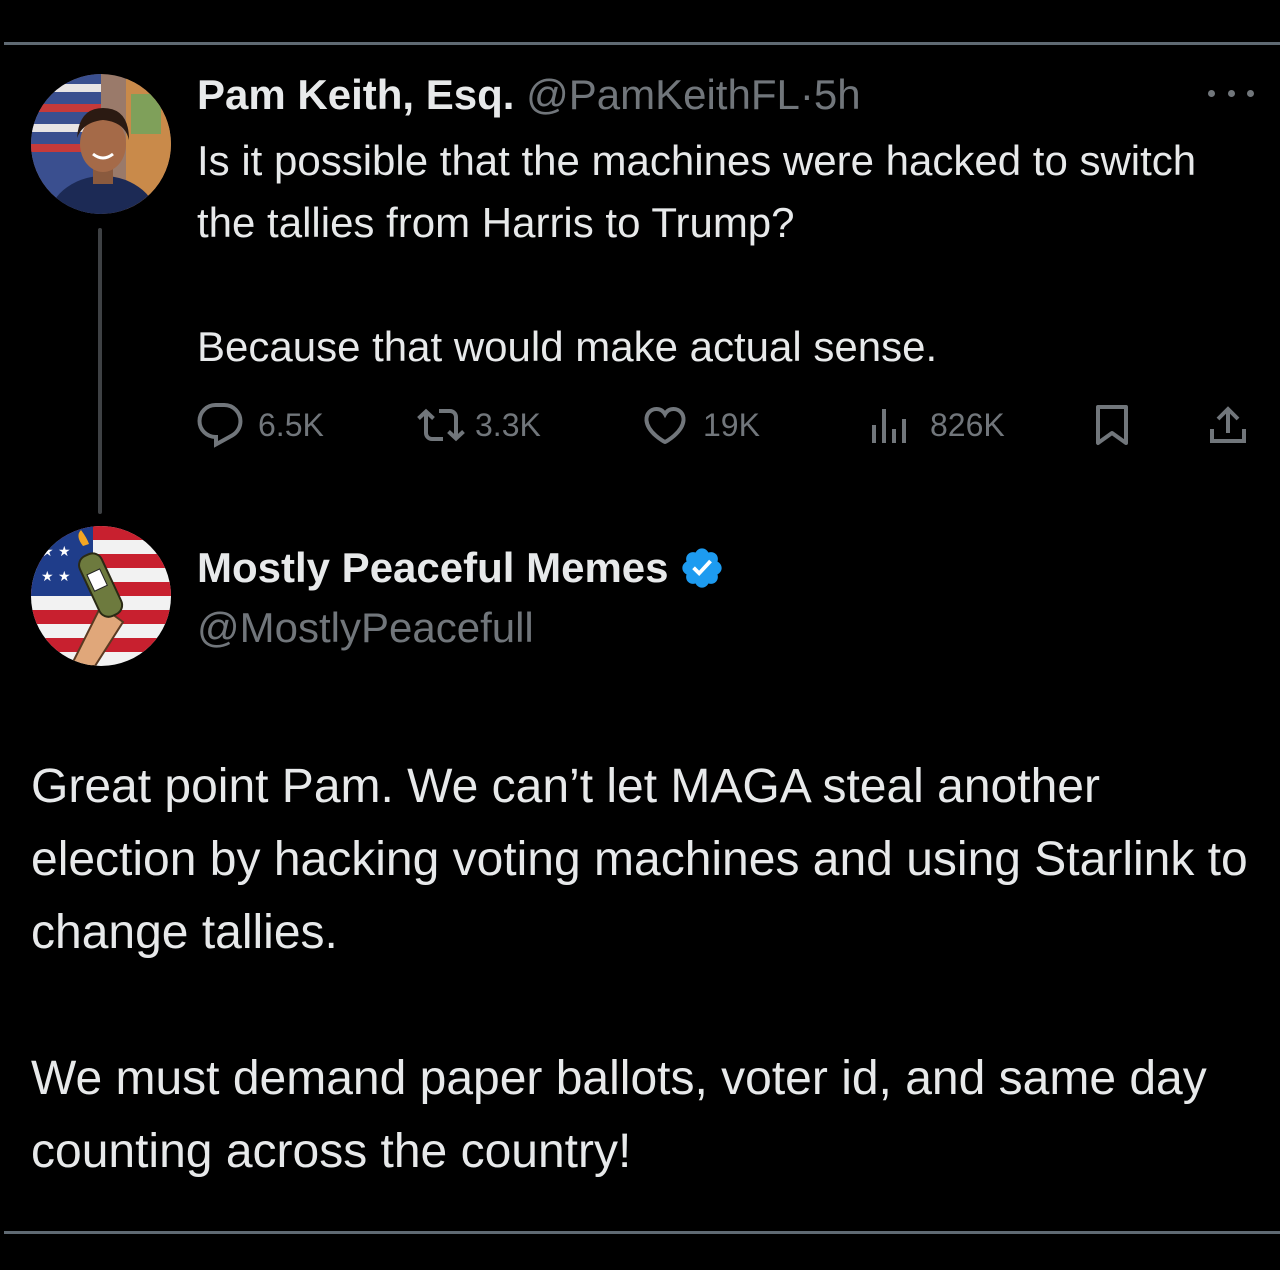 The image size is (1280, 1270). Describe the element at coordinates (700, 425) in the screenshot. I see `like-button: 19K` at that location.